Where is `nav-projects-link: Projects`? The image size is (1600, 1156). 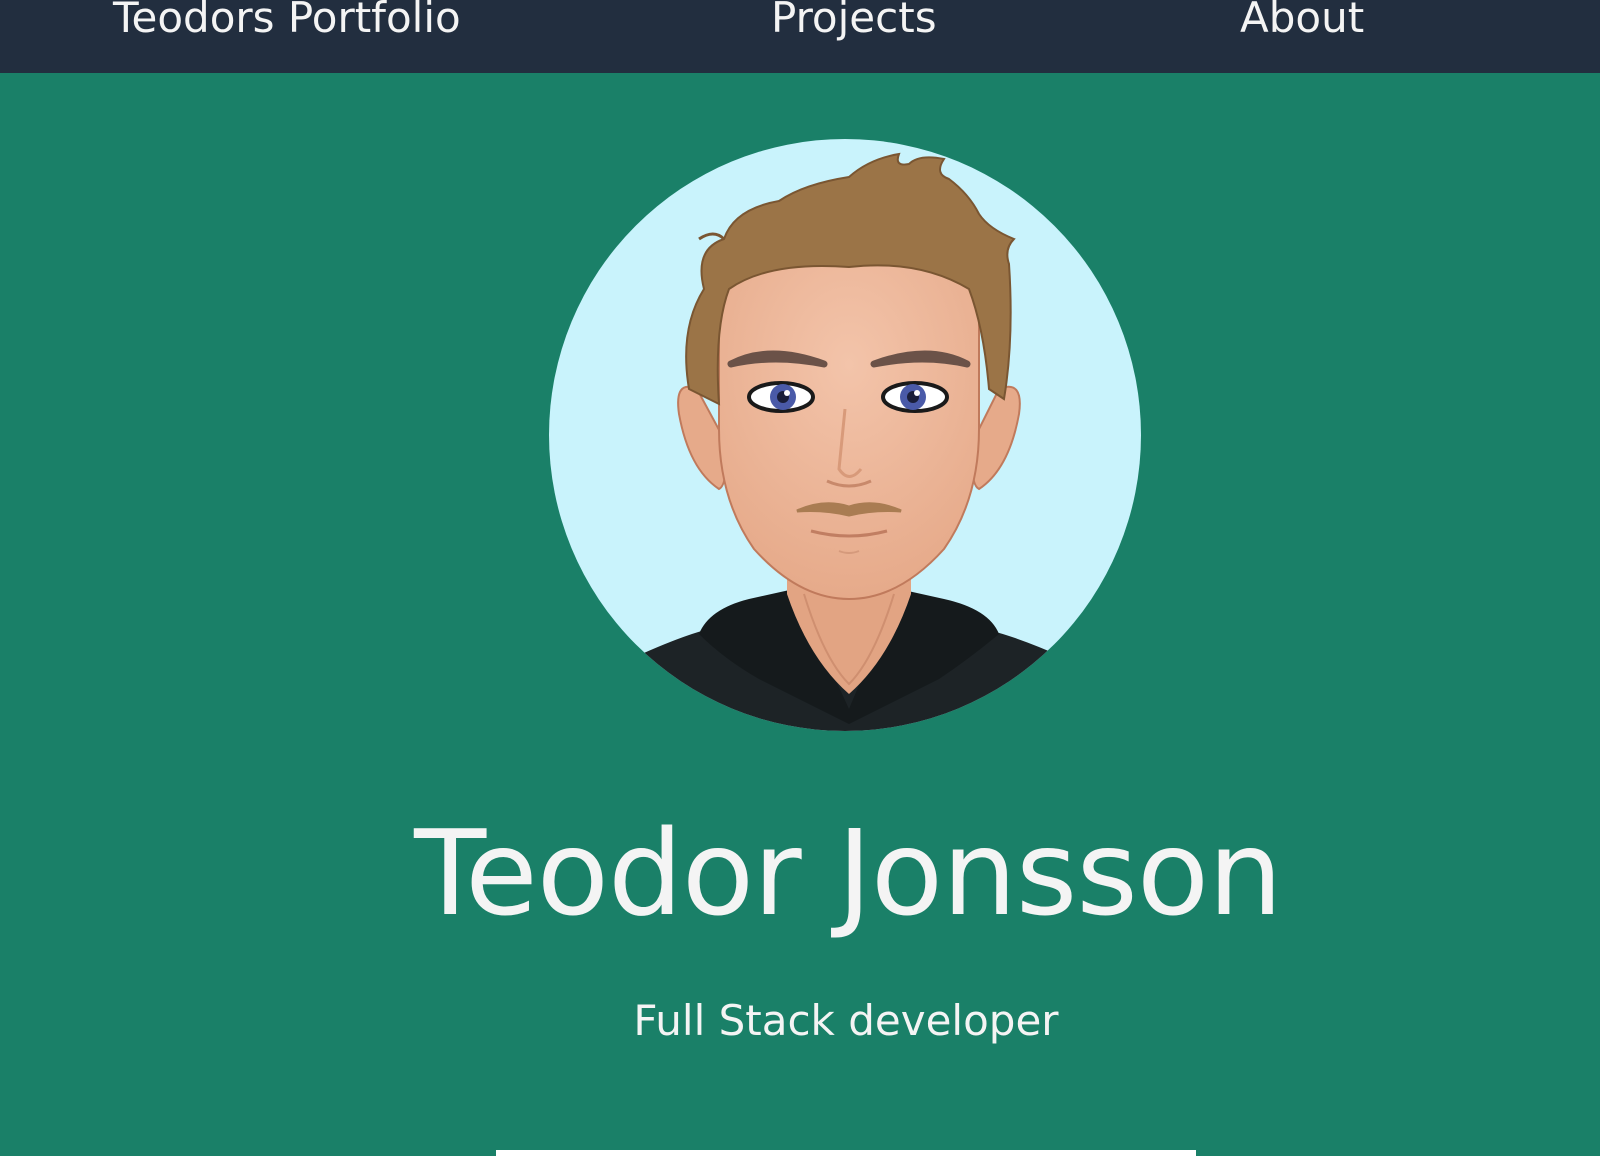
nav-projects-link: Projects is located at coordinates (854, 24).